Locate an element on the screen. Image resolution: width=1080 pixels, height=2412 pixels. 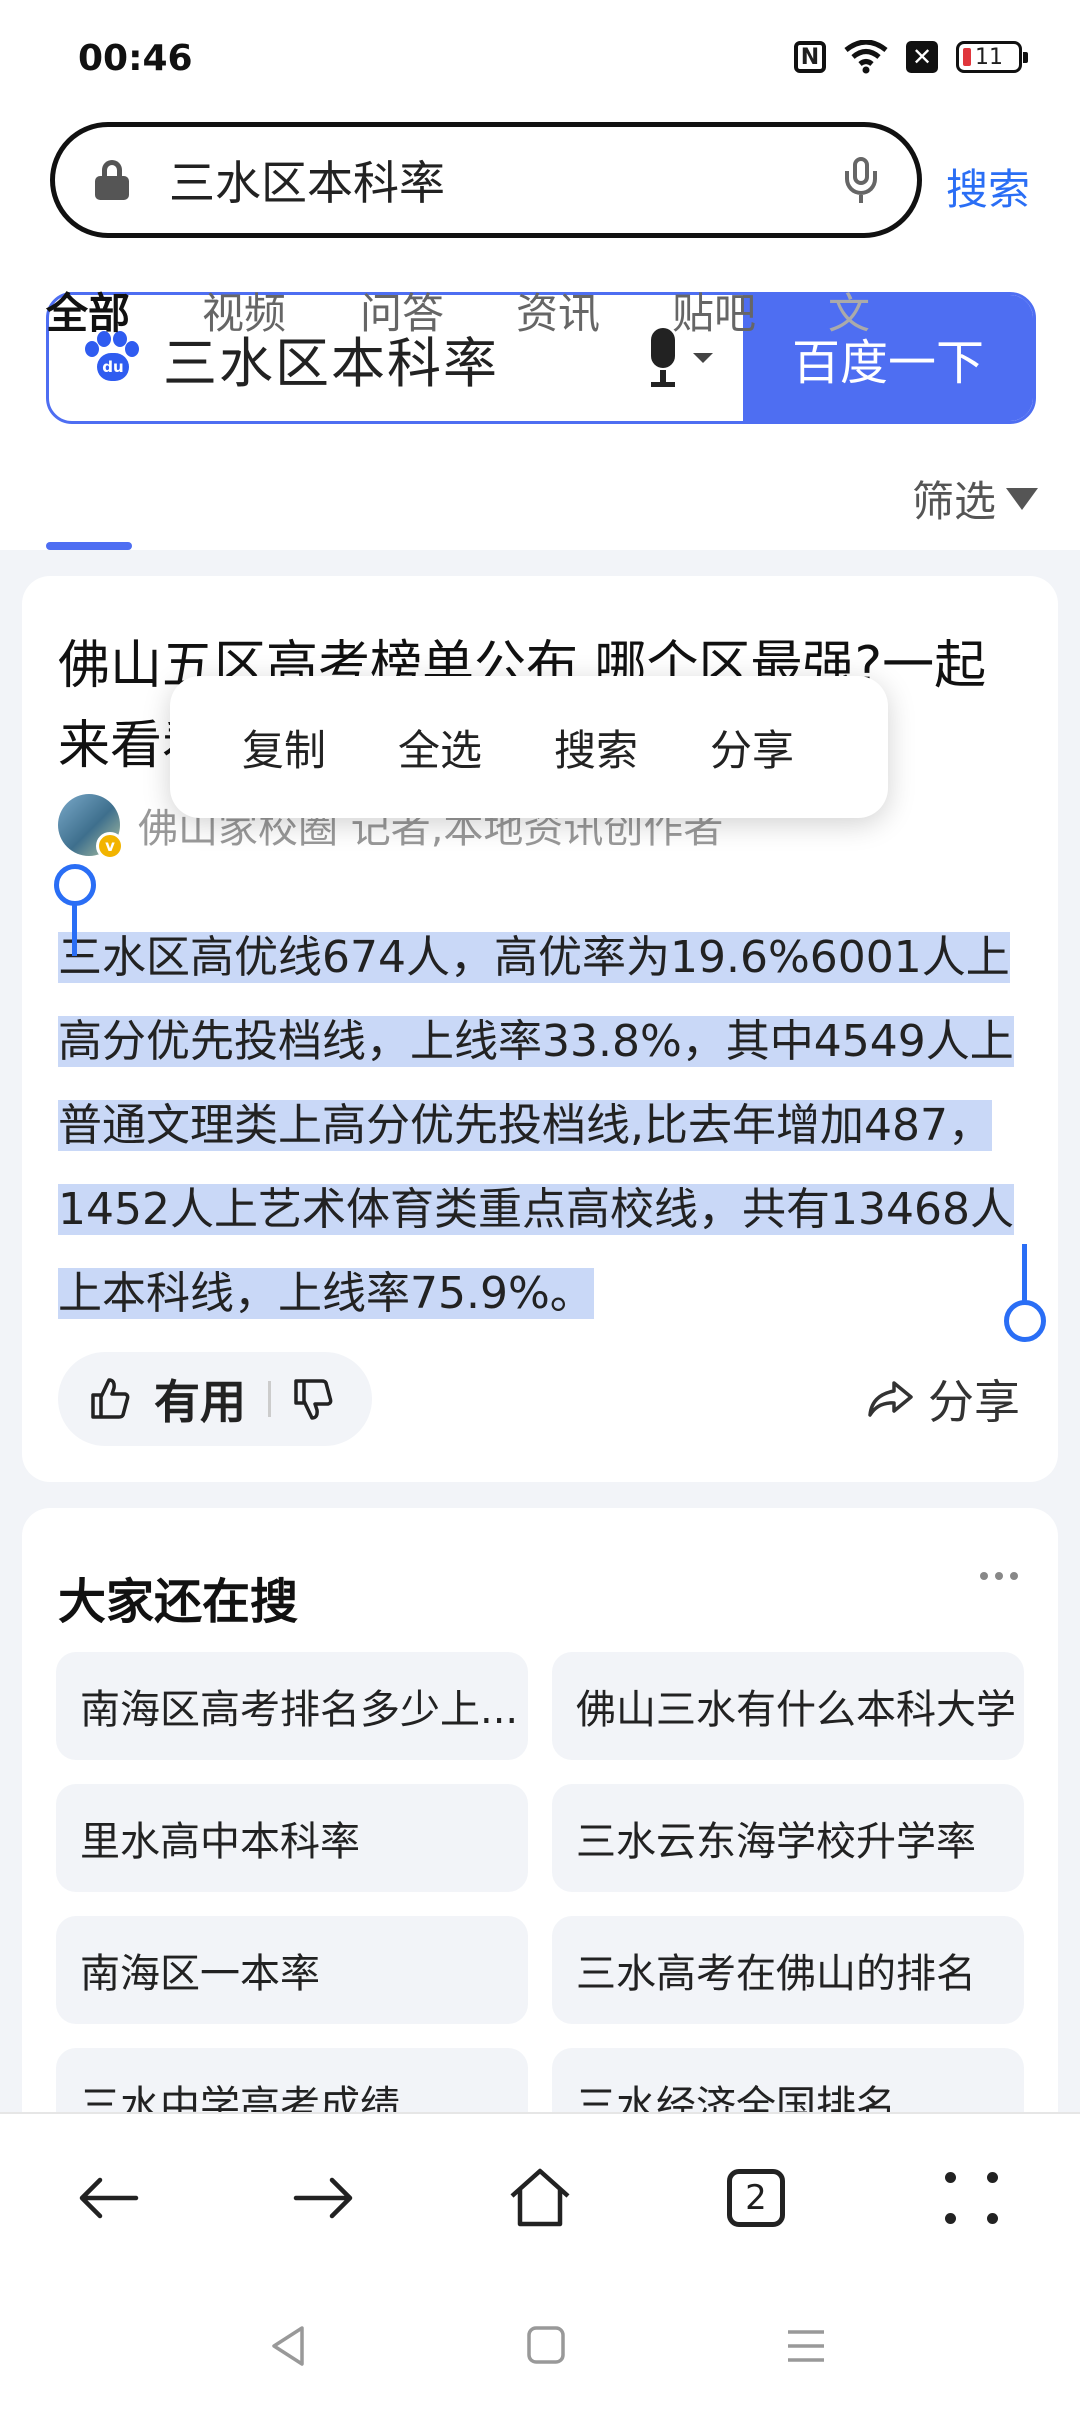
related-item: 三水高考在佛山的排名 is located at coordinates (788, 1970).